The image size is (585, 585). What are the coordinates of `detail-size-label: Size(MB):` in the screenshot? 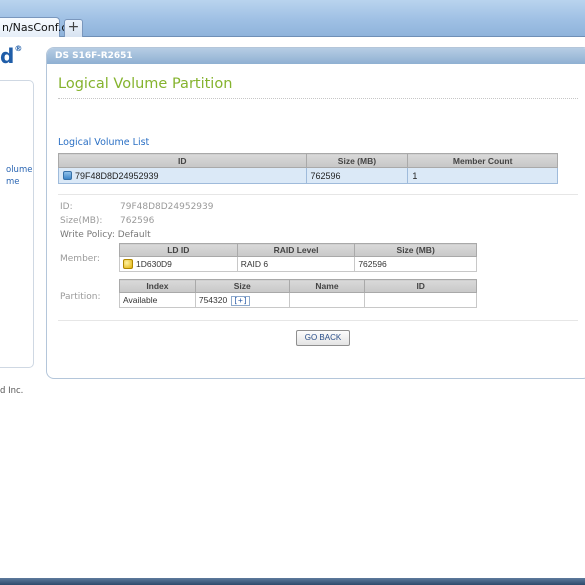 It's located at (81, 221).